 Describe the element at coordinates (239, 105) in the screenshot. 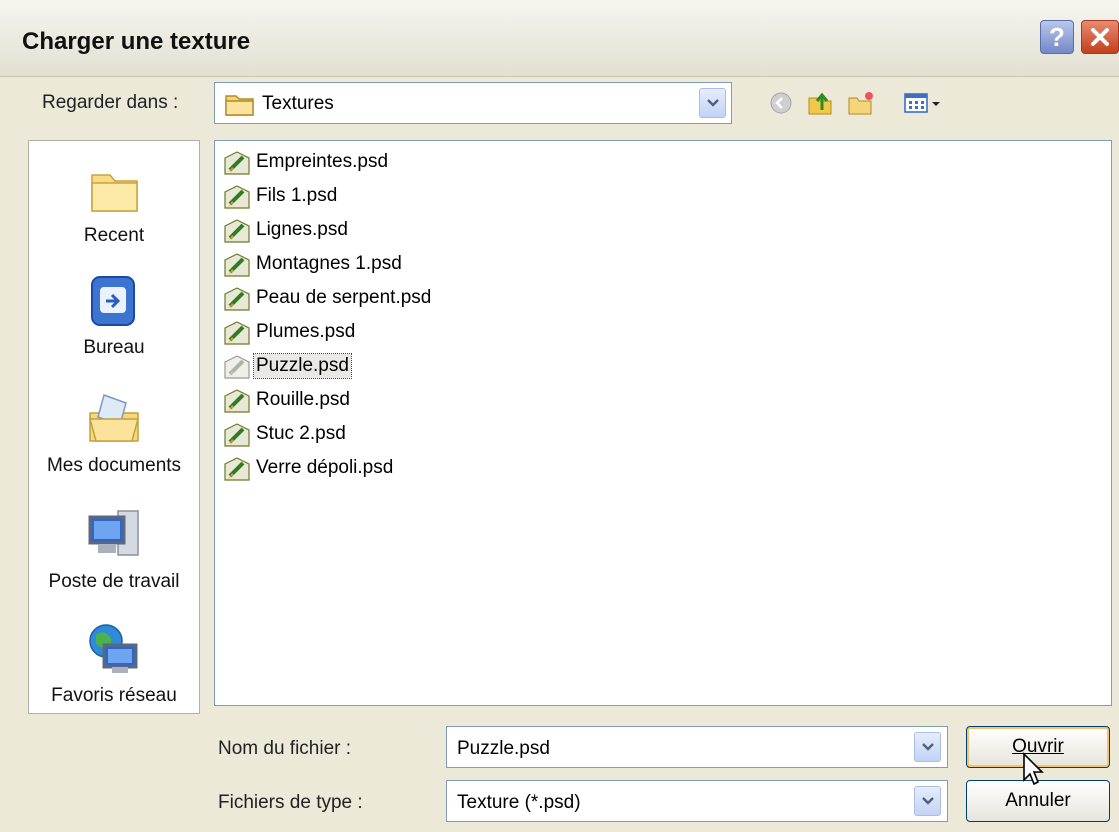

I see `folder-icon` at that location.